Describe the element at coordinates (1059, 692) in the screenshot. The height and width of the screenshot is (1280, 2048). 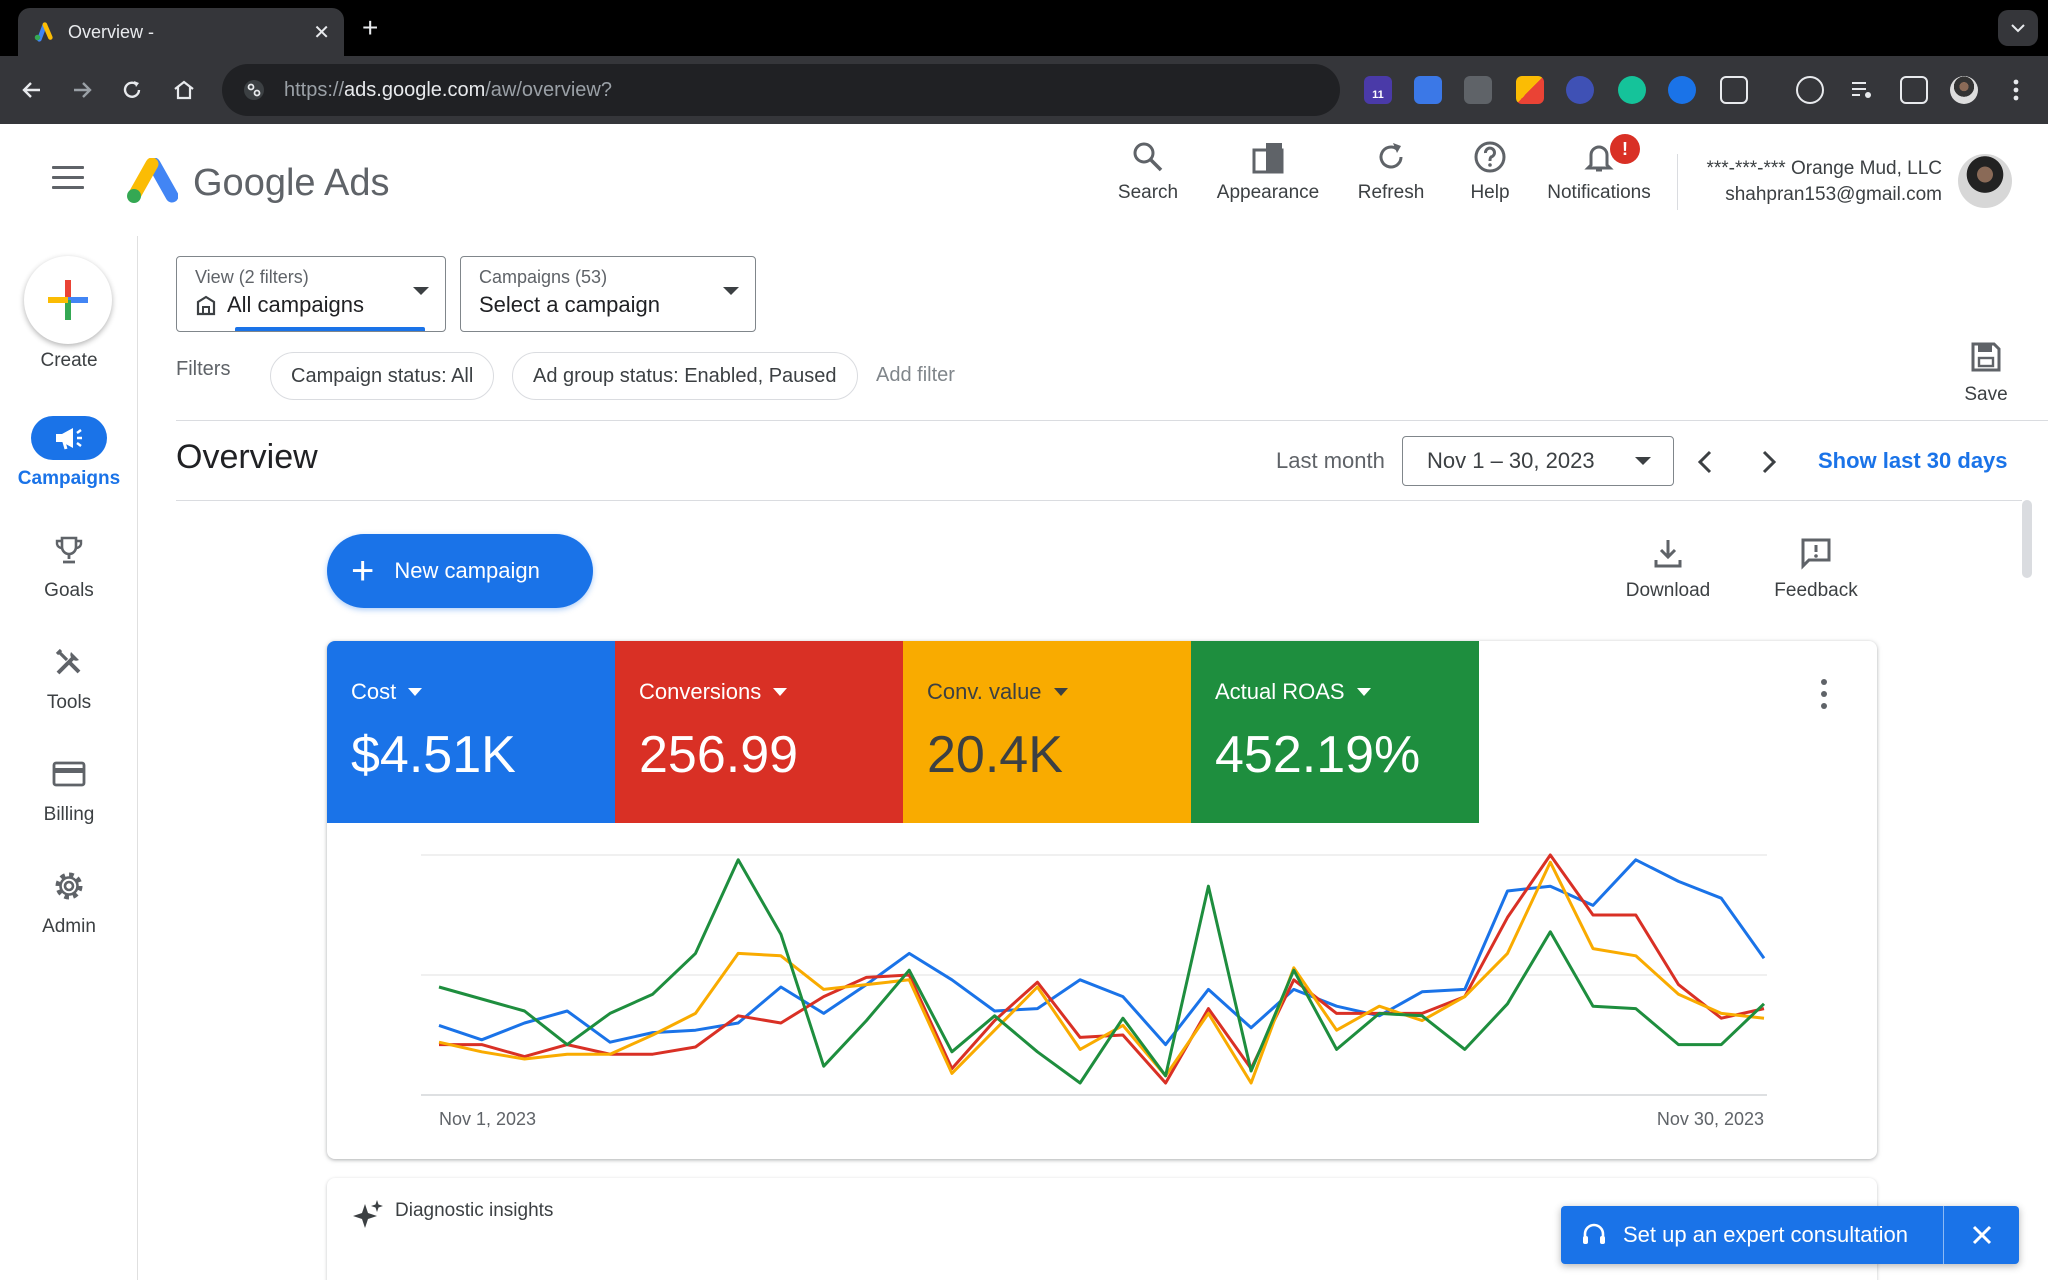
I see `metric-label: Conv. value` at that location.